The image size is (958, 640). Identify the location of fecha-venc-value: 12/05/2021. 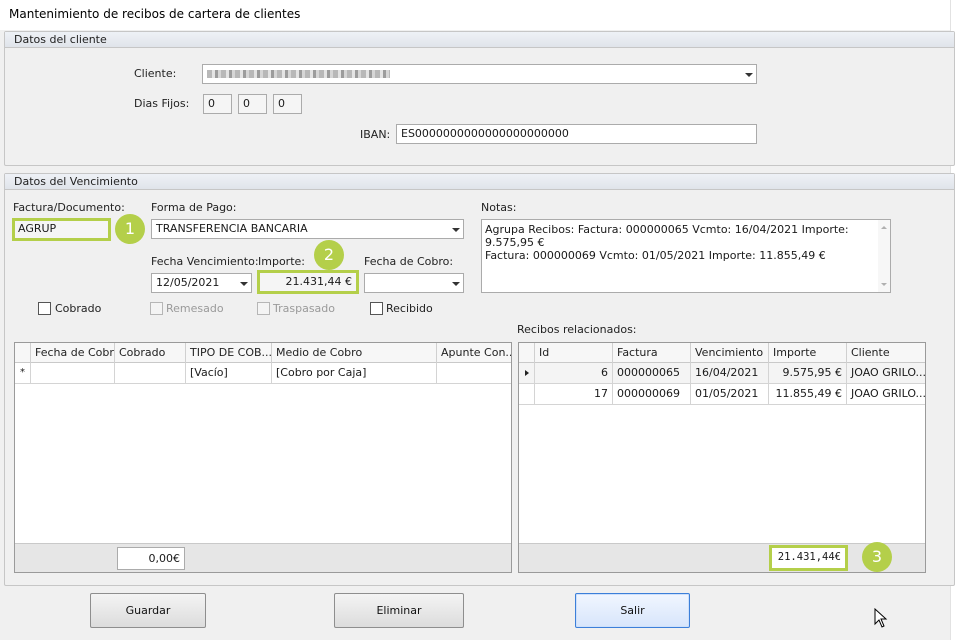
(188, 282).